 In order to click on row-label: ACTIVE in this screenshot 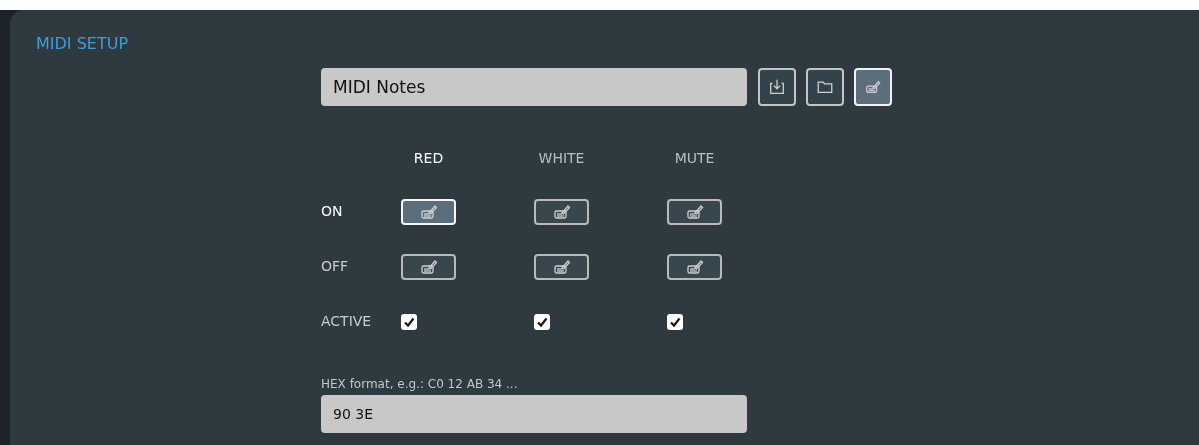, I will do `click(346, 321)`.